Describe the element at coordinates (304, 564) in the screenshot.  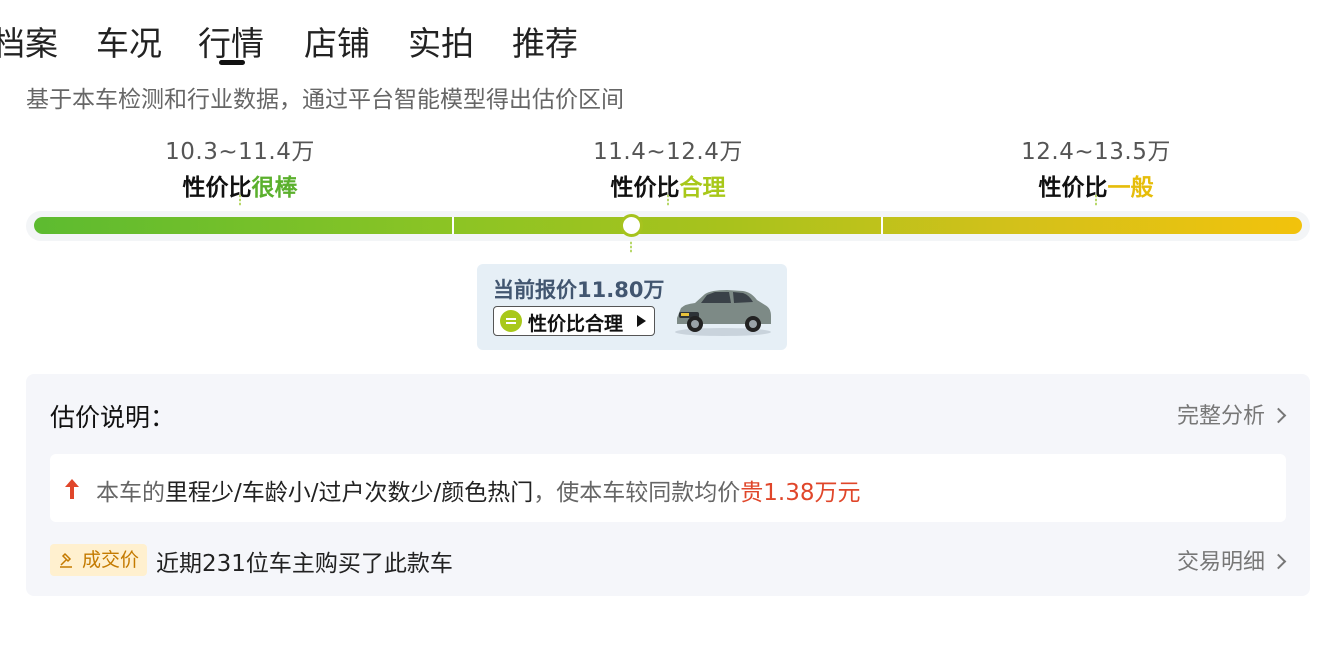
I see `recent-buyers-text: 近期231位车主购买了此款车` at that location.